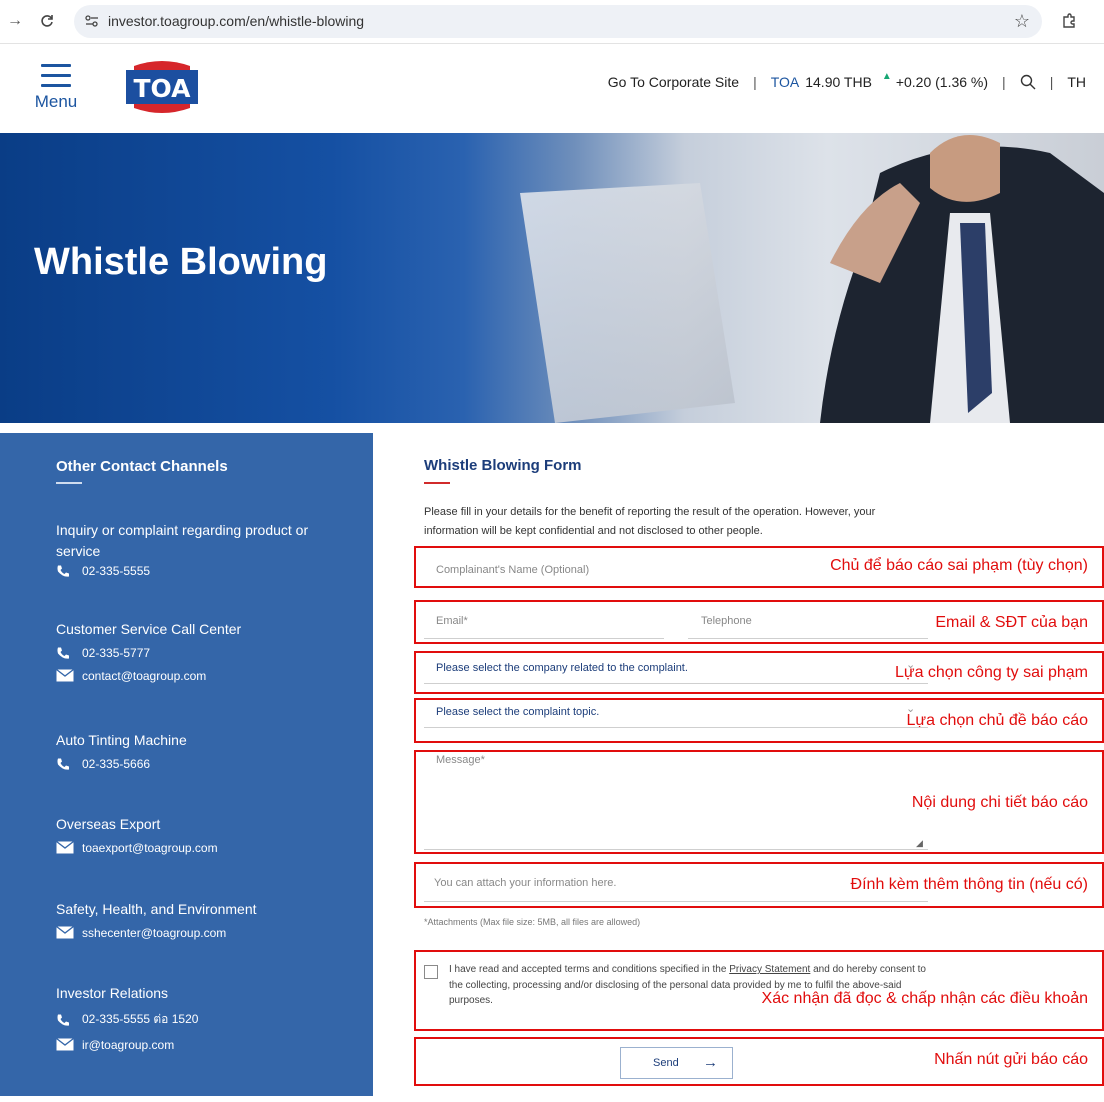 Image resolution: width=1104 pixels, height=1102 pixels. Describe the element at coordinates (150, 848) in the screenshot. I see `email-address: toaexport@toagroup.com` at that location.